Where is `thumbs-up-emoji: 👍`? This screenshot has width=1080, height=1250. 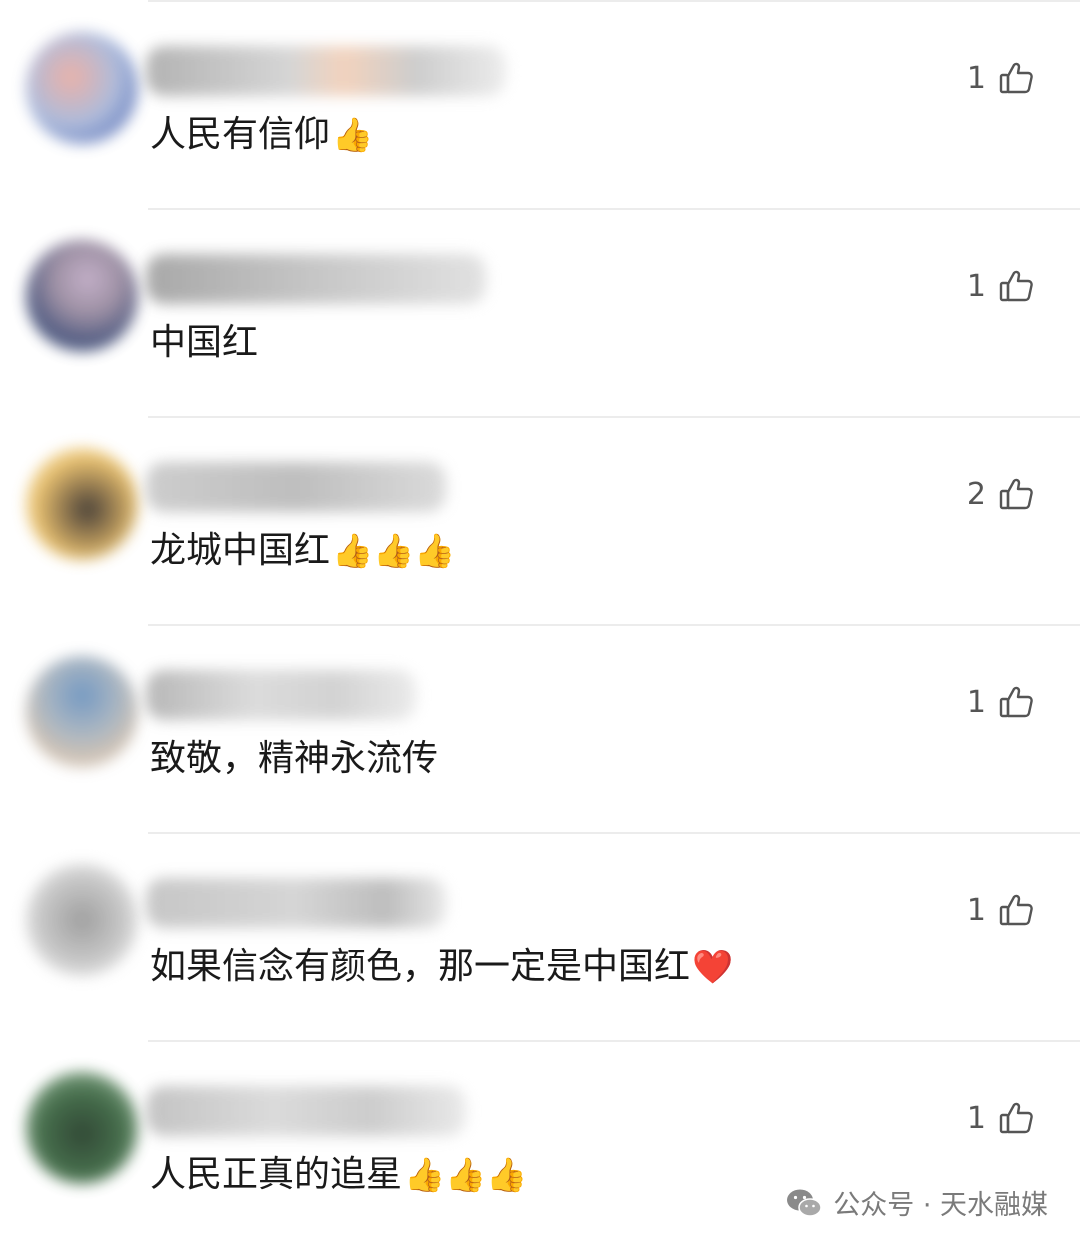 thumbs-up-emoji: 👍 is located at coordinates (353, 134).